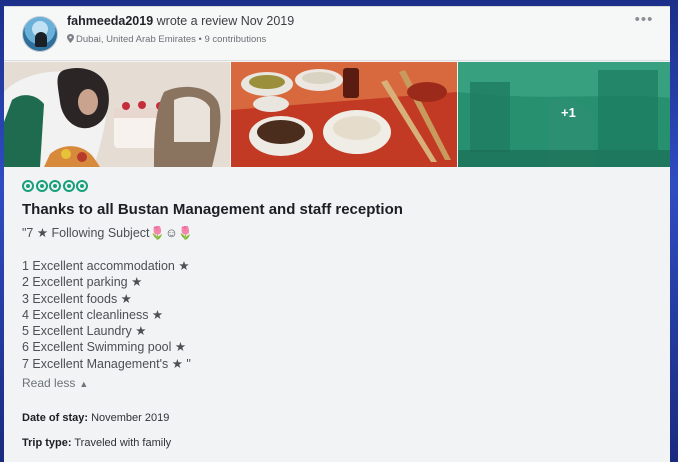  I want to click on review-action-text: wrote a review Nov 2019, so click(224, 21).